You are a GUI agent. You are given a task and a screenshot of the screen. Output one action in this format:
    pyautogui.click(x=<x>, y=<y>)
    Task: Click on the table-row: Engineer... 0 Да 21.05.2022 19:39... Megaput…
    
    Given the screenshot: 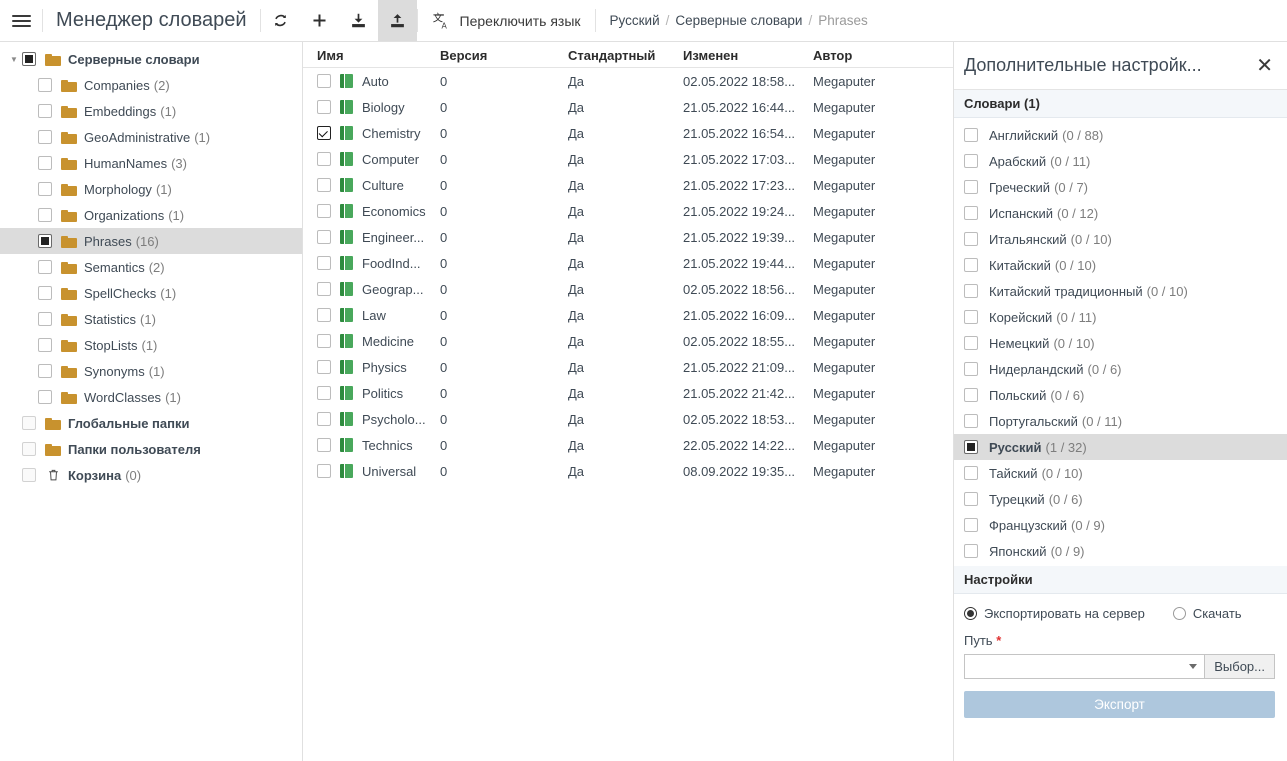 What is the action you would take?
    pyautogui.click(x=628, y=237)
    